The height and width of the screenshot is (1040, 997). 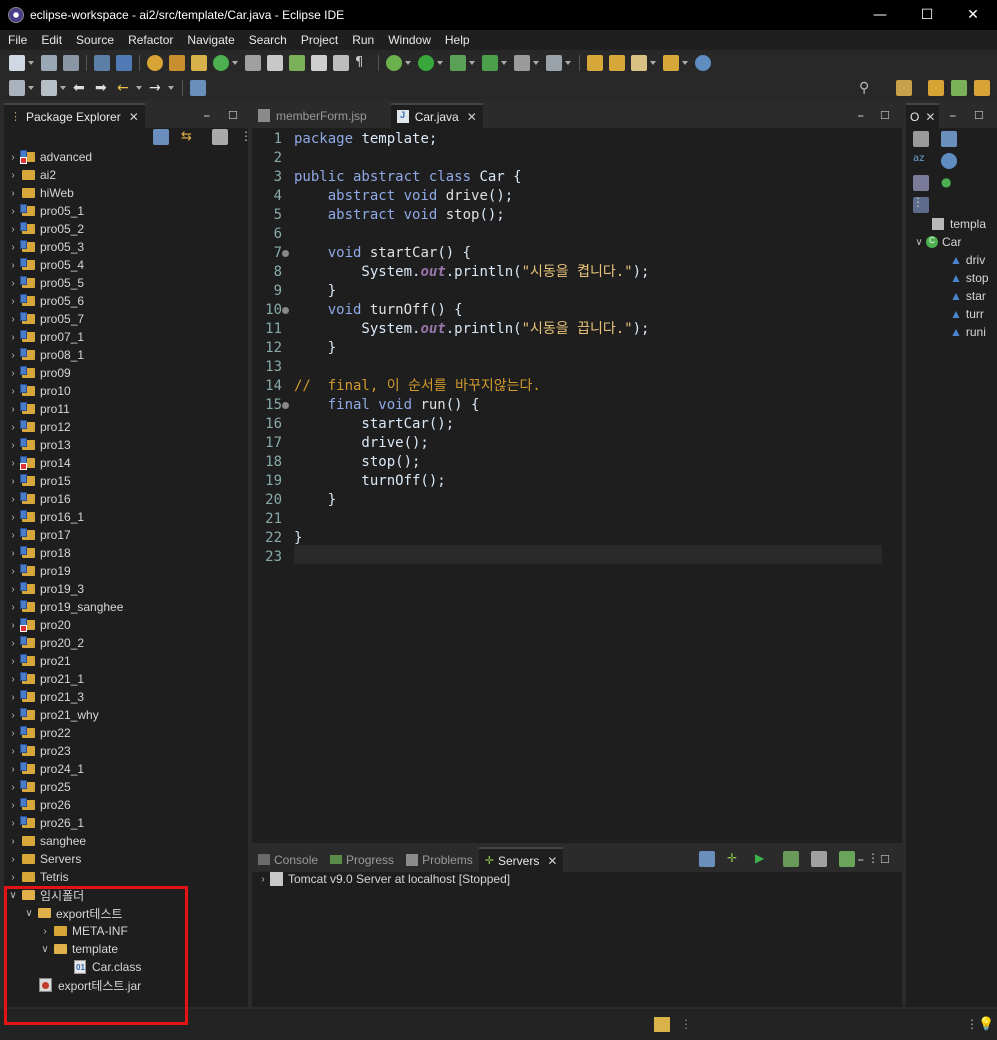 I want to click on tree-item-project: › pro09, so click(x=39, y=373).